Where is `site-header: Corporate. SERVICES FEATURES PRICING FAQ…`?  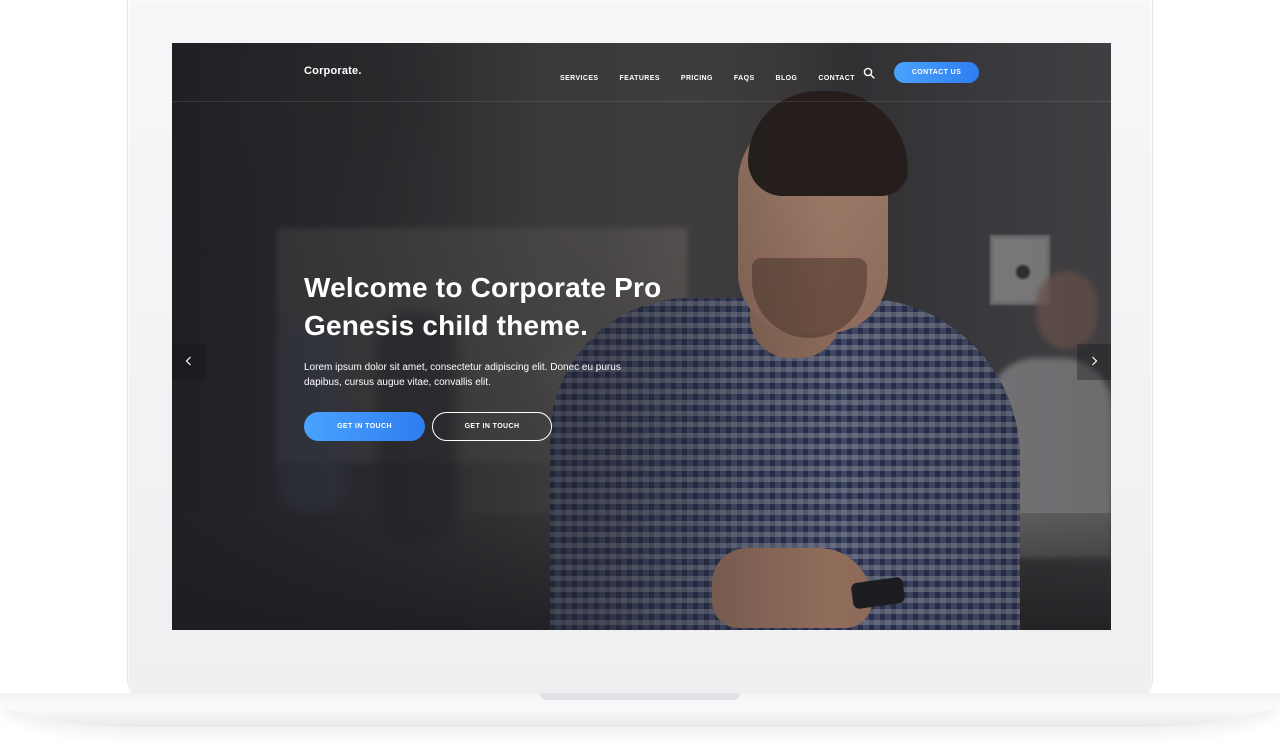
site-header: Corporate. SERVICES FEATURES PRICING FAQ… is located at coordinates (641, 72).